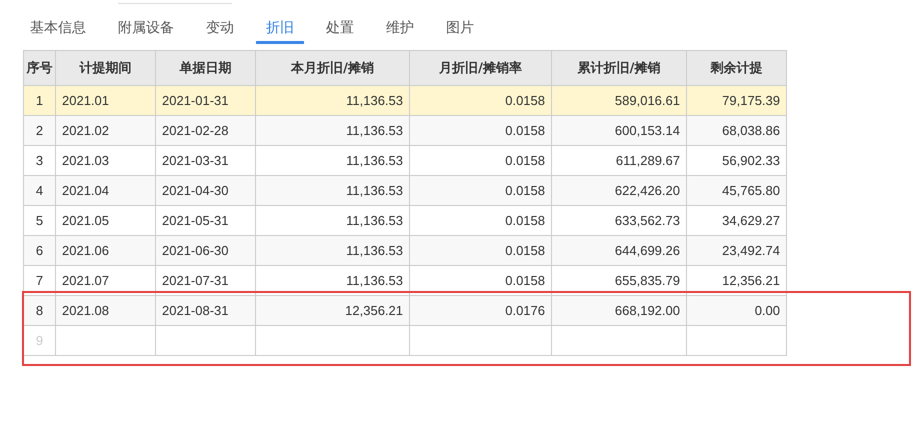  I want to click on row-number: 8, so click(40, 311).